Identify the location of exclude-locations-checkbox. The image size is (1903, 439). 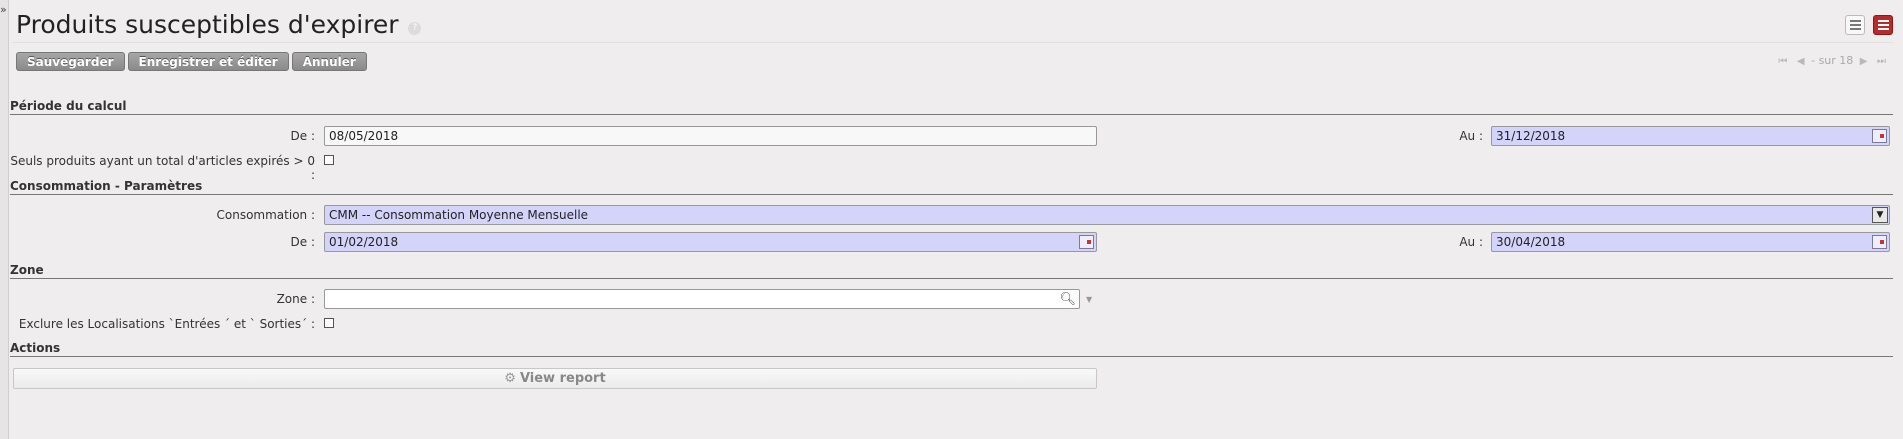
(329, 323).